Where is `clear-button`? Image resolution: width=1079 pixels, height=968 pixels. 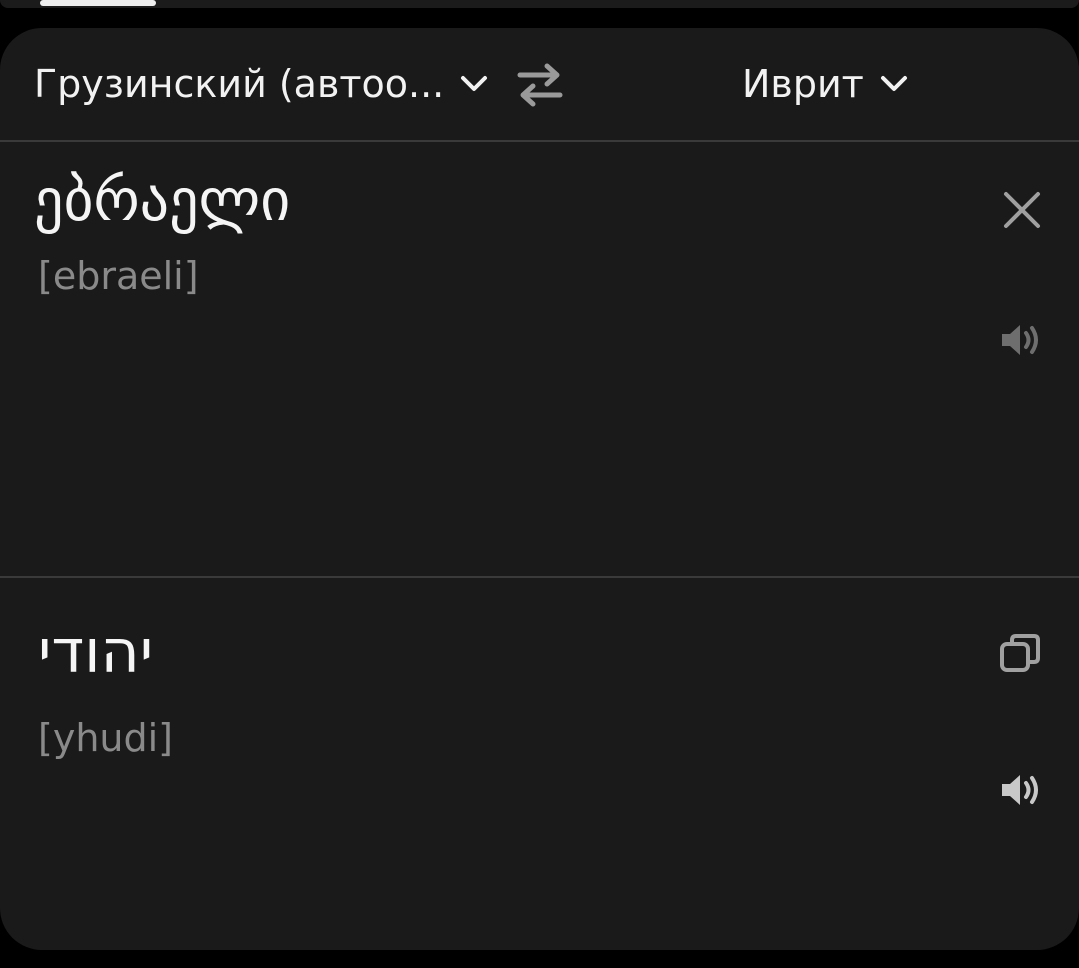 clear-button is located at coordinates (1022, 210).